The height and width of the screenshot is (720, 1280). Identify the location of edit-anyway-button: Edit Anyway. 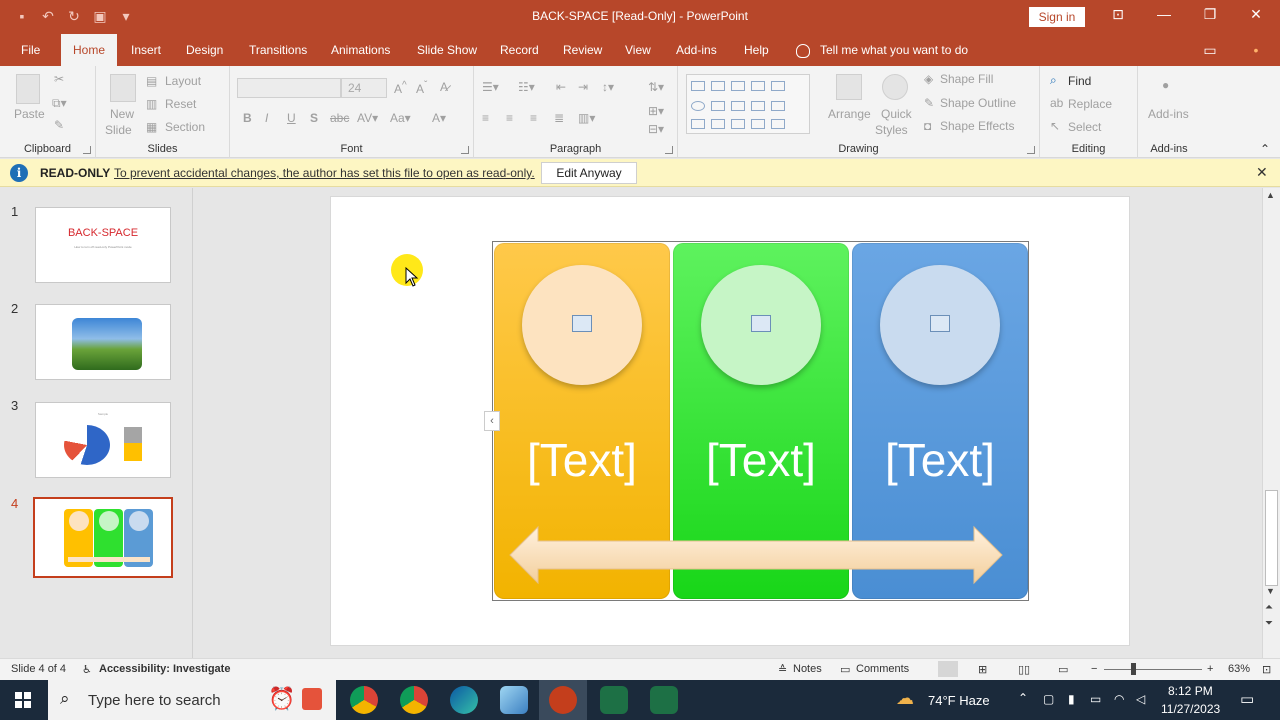
(589, 173).